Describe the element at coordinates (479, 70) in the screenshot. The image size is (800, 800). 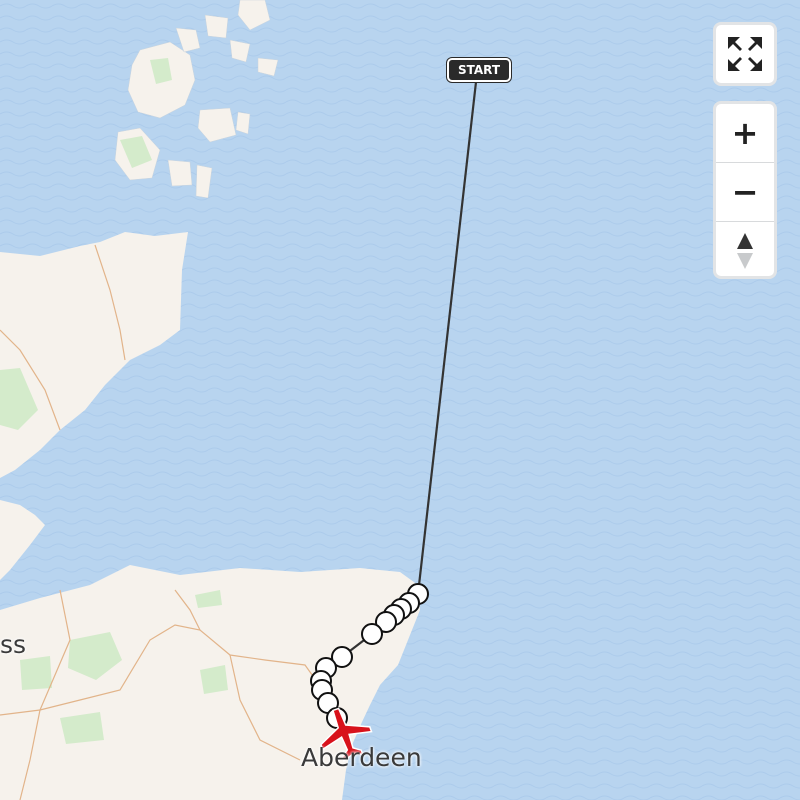
I see `start-label: START` at that location.